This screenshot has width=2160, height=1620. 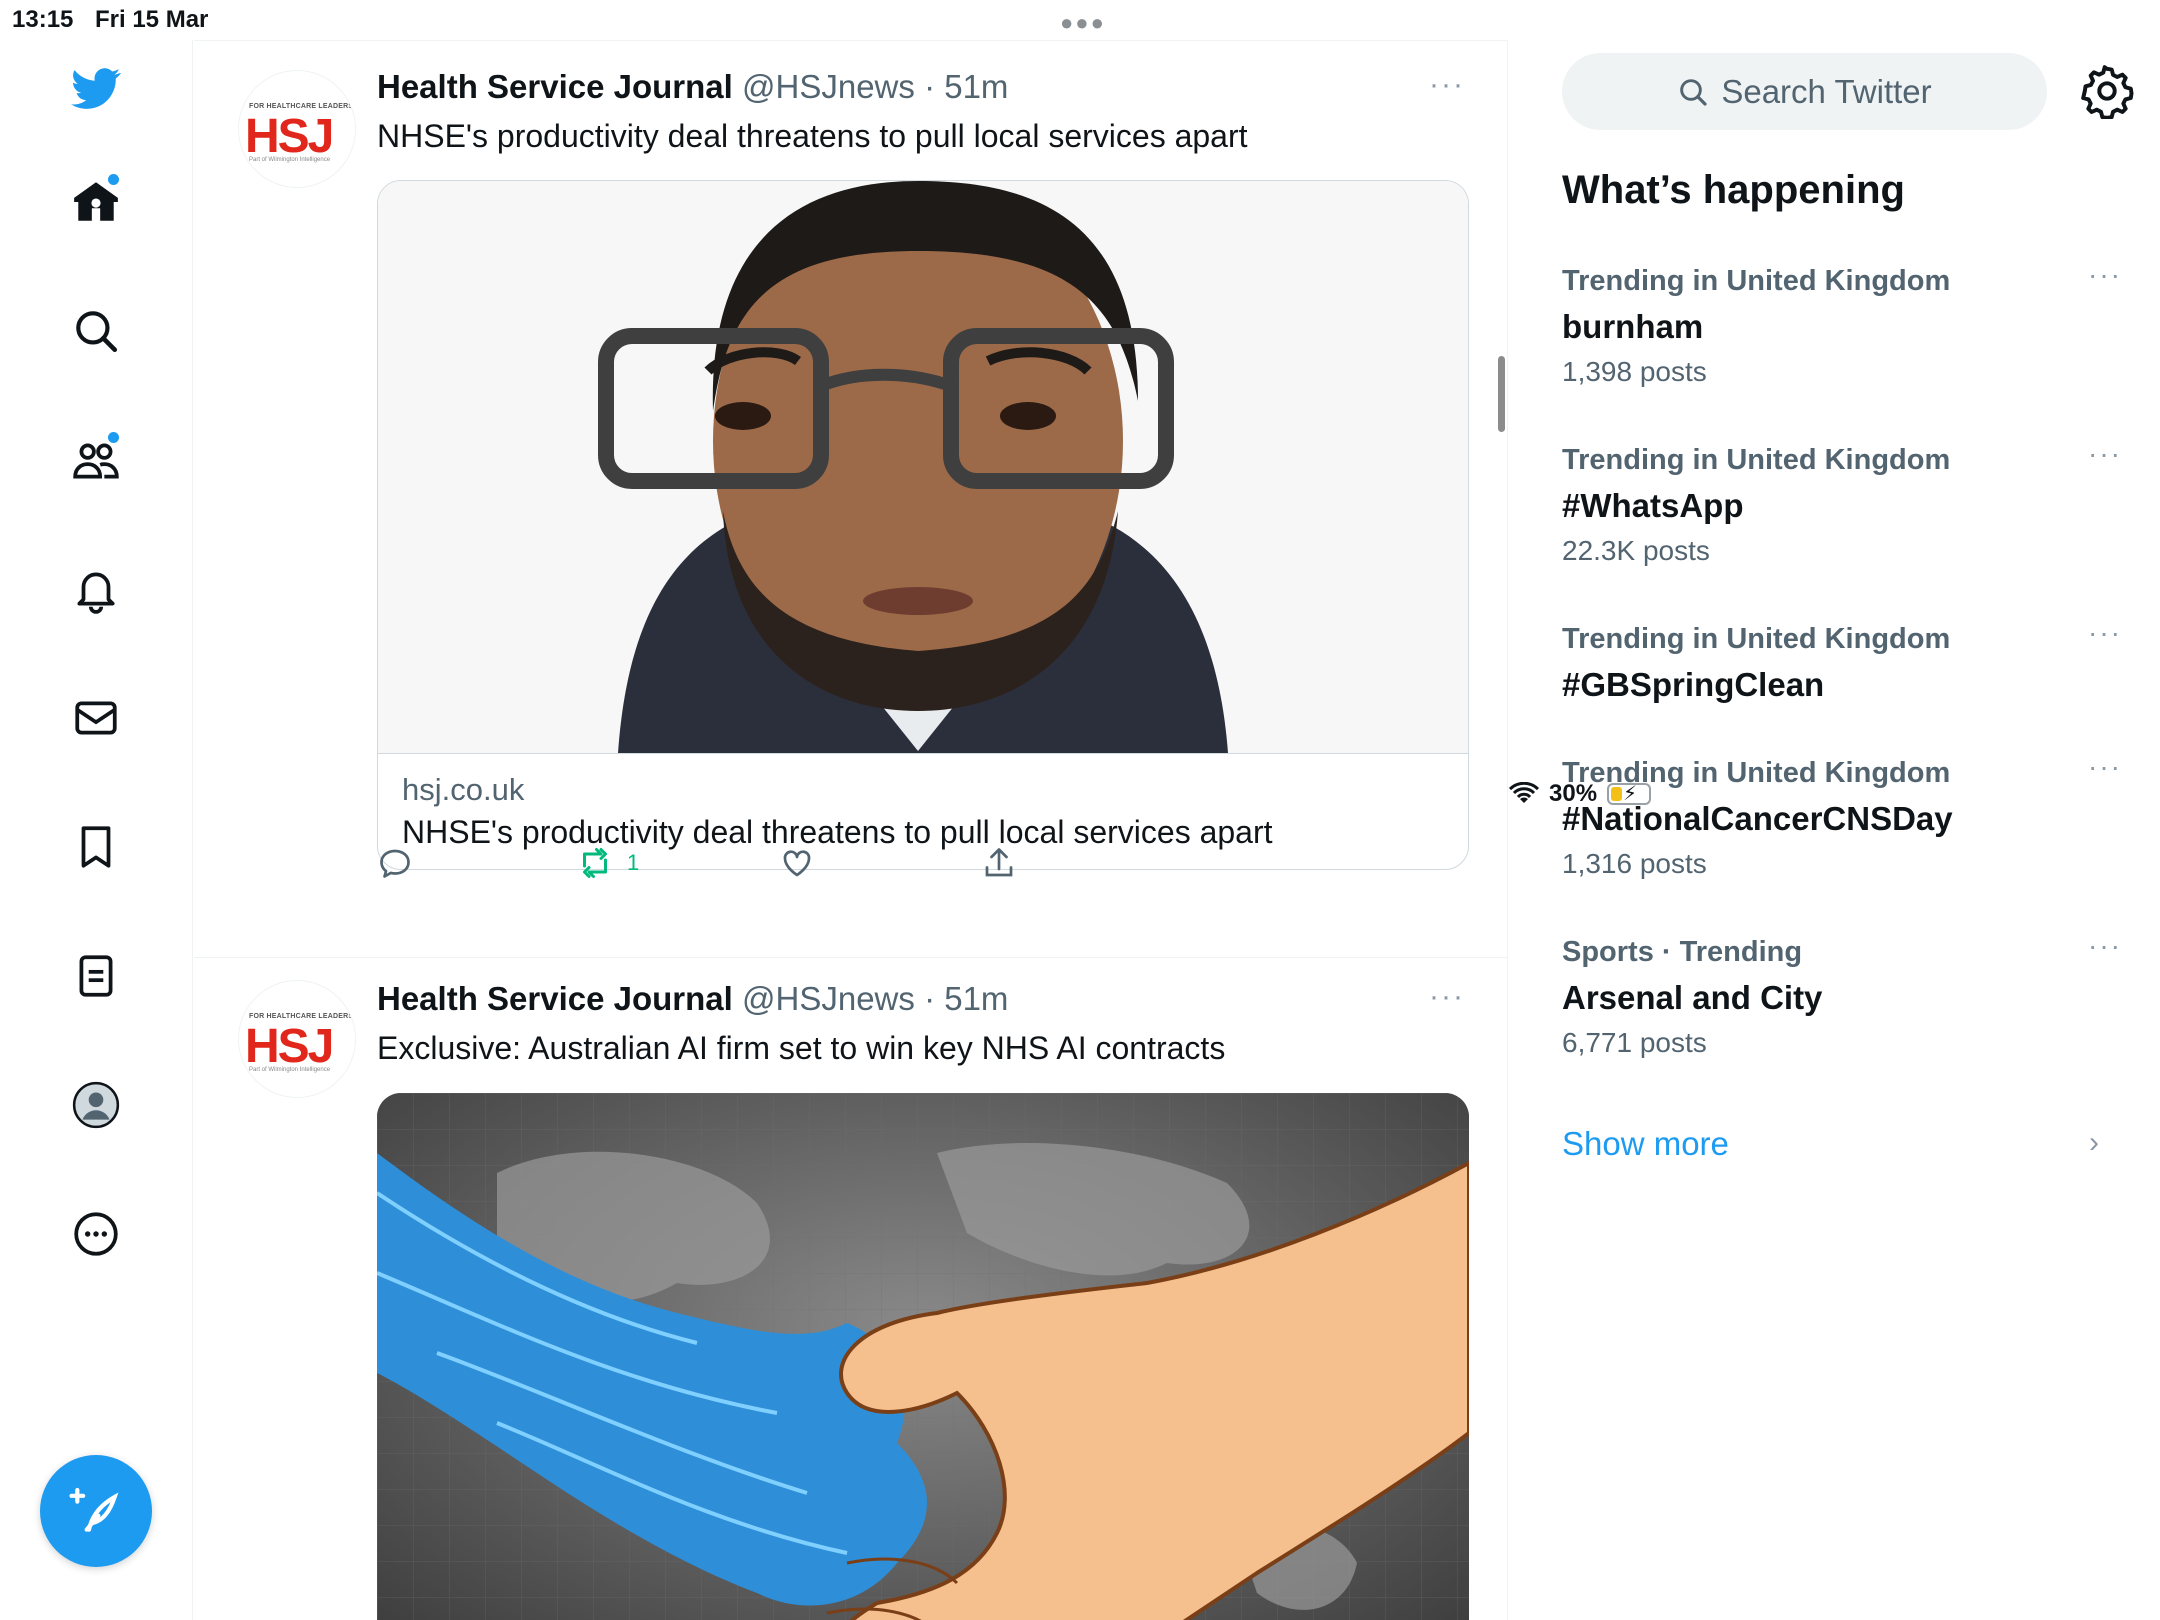 What do you see at coordinates (1501, 394) in the screenshot?
I see `timeline-scrollbar` at bounding box center [1501, 394].